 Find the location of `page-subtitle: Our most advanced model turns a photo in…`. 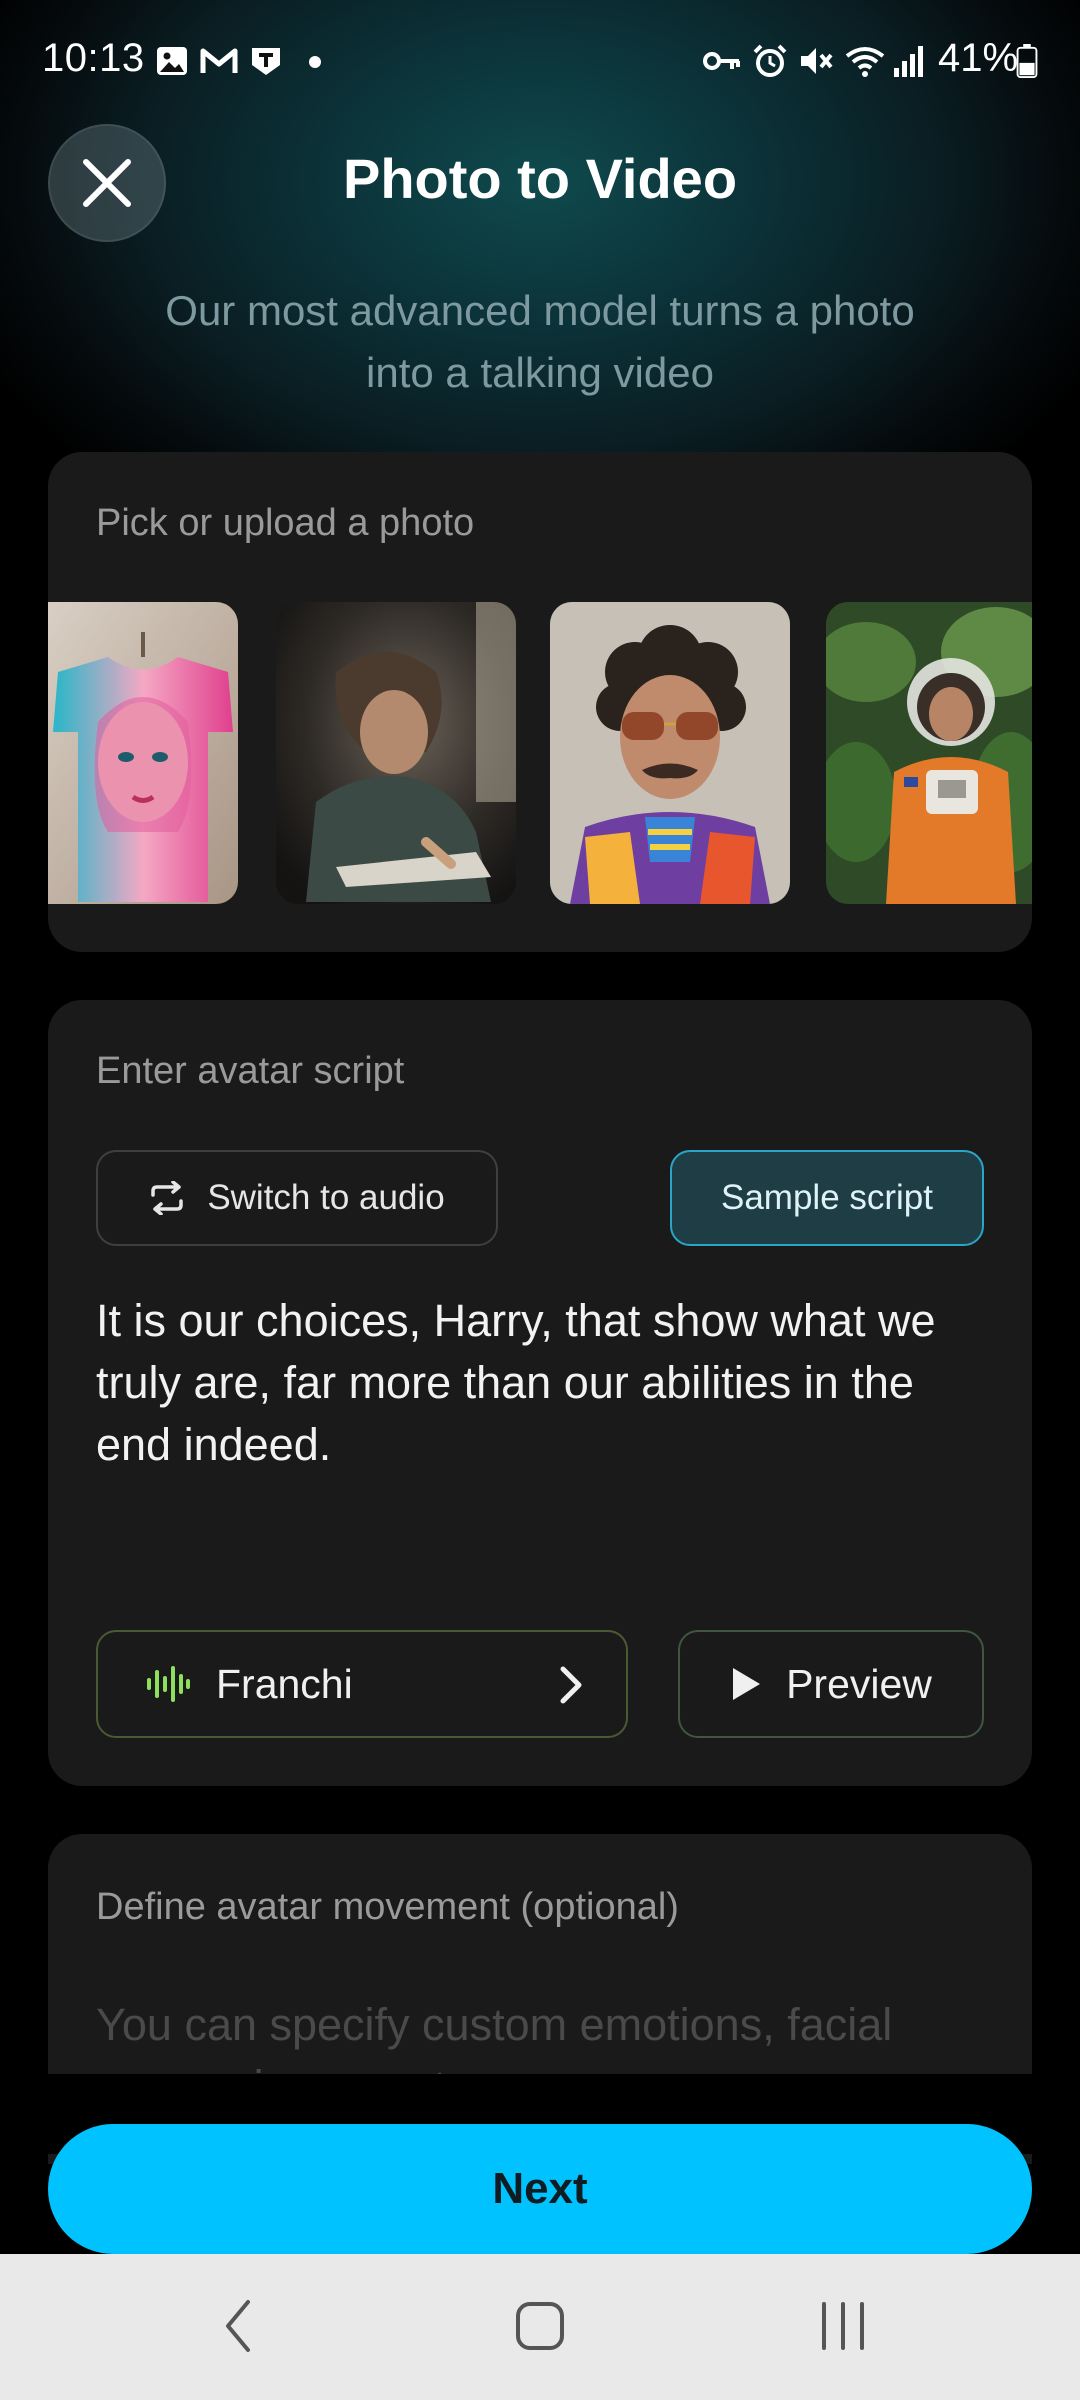

page-subtitle: Our most advanced model turns a photo in… is located at coordinates (540, 341).